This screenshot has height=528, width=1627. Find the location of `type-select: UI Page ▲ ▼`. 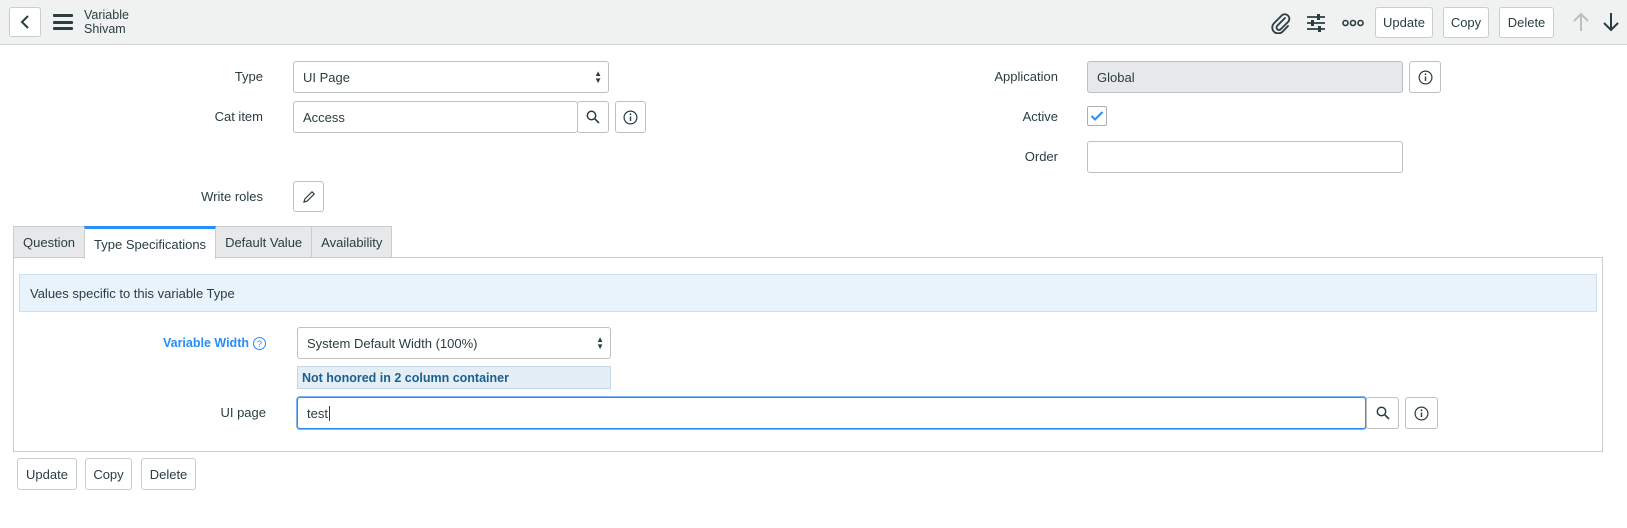

type-select: UI Page ▲ ▼ is located at coordinates (451, 77).